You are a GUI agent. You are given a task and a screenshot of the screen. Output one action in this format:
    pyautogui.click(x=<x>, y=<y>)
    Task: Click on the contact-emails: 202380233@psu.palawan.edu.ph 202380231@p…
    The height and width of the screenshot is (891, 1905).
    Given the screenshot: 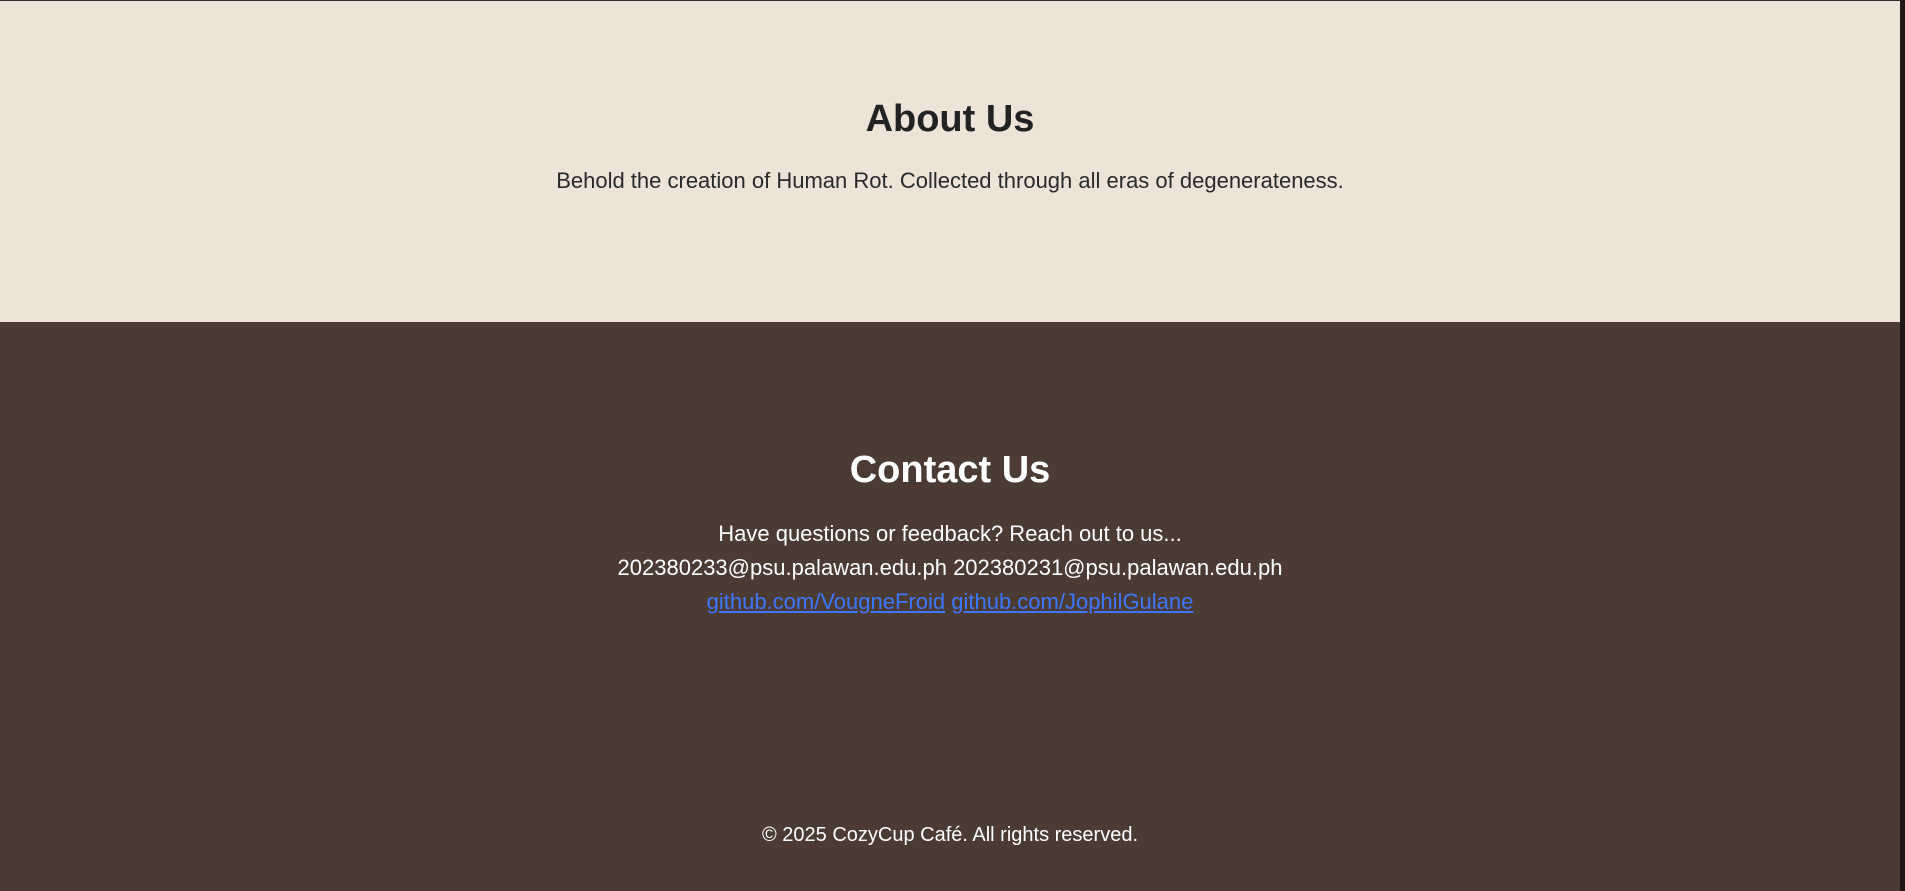 What is the action you would take?
    pyautogui.click(x=950, y=568)
    